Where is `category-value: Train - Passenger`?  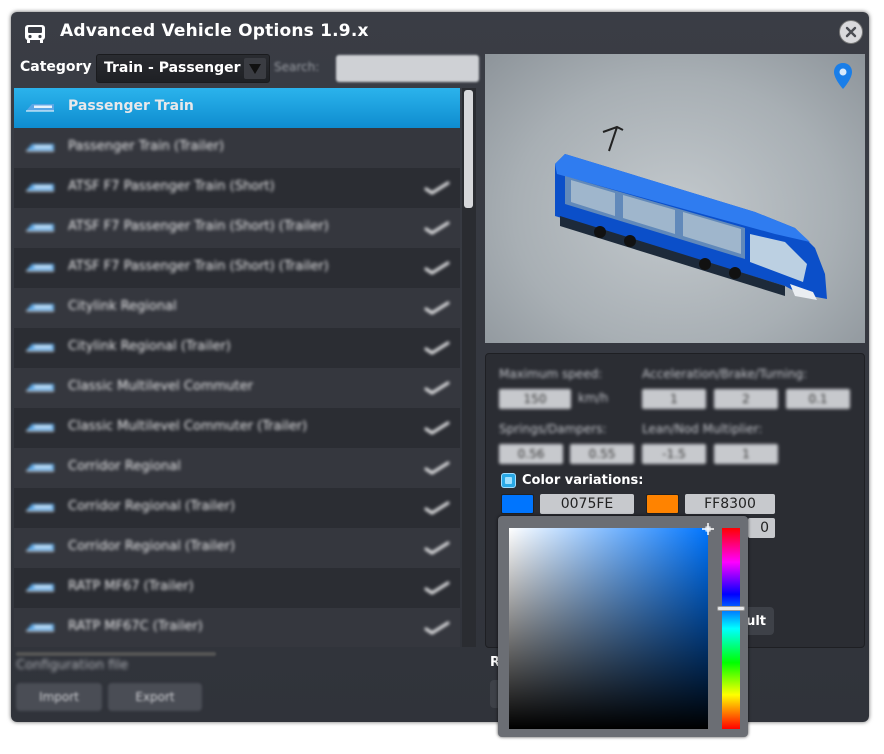
category-value: Train - Passenger is located at coordinates (172, 68).